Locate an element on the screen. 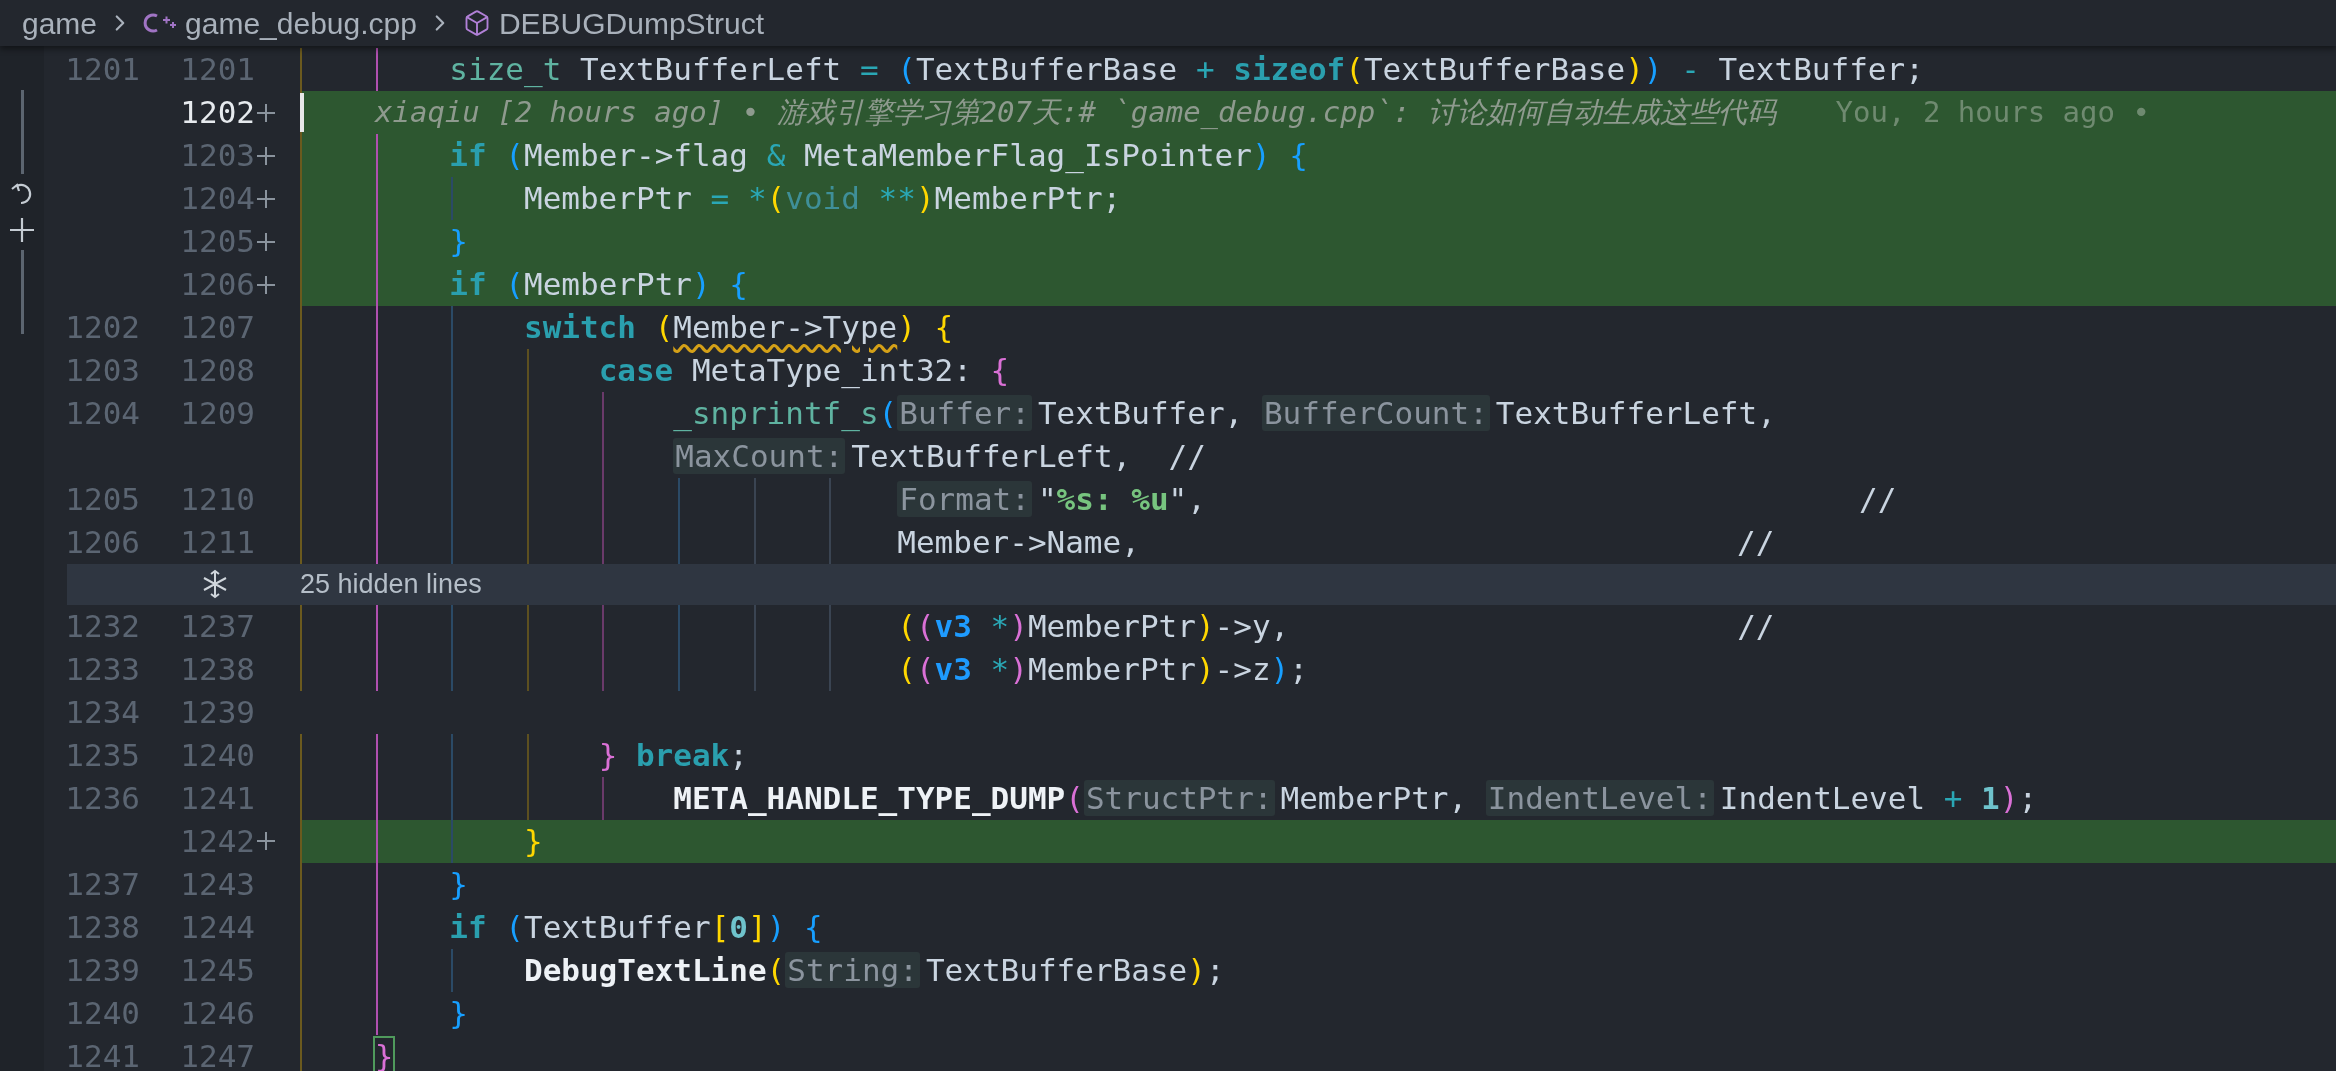 The image size is (2336, 1071). line-number: 1244 is located at coordinates (217, 927).